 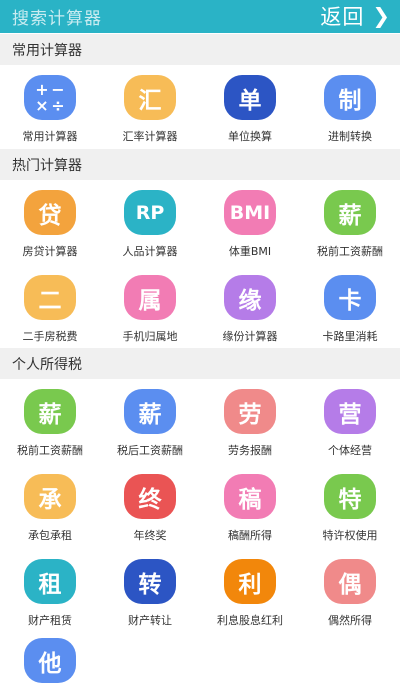 I want to click on item-label: 单位换算, so click(x=250, y=136).